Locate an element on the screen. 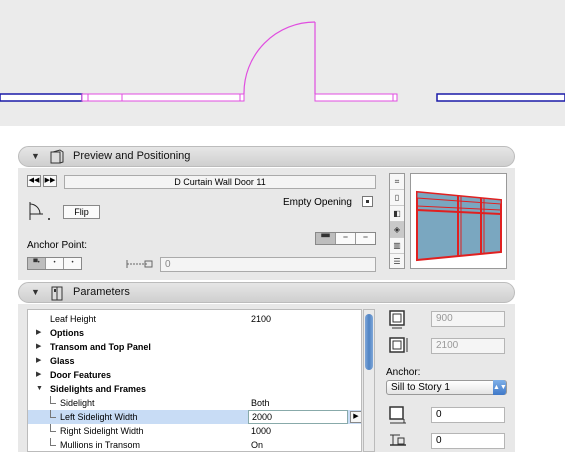 The image size is (565, 452). flip-button: Flip is located at coordinates (81, 212).